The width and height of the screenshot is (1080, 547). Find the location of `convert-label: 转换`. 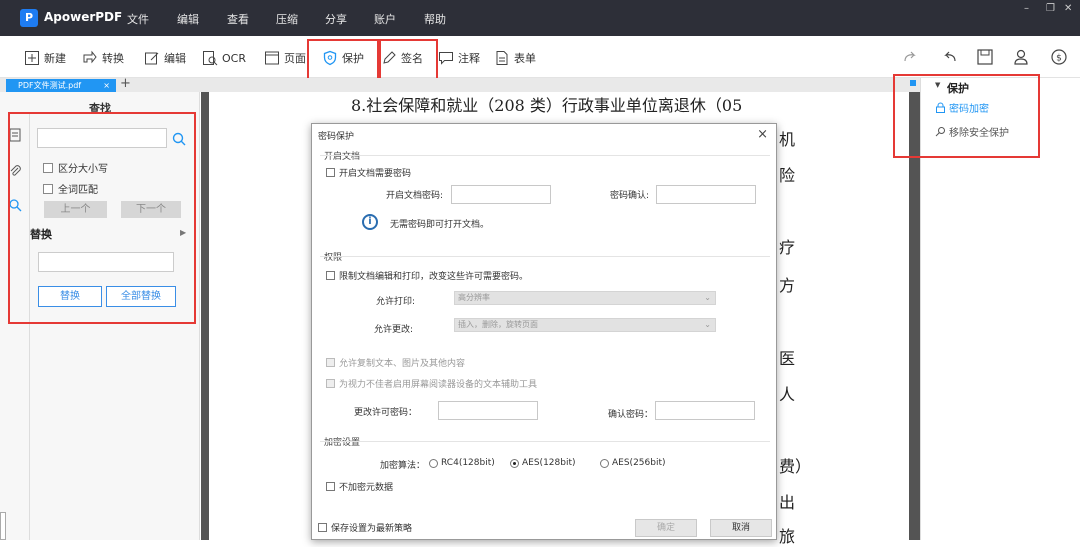

convert-label: 转换 is located at coordinates (113, 58).